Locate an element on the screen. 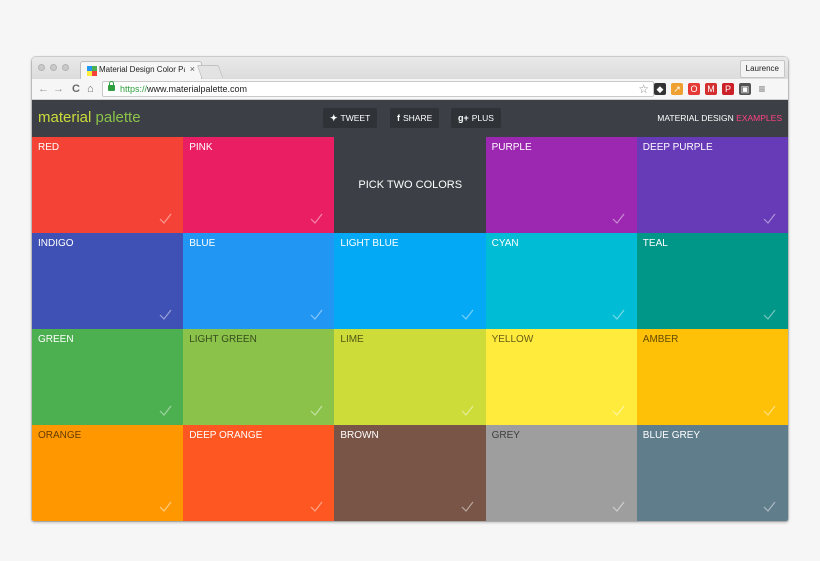 This screenshot has height=561, width=820. screen-icon: ▣ is located at coordinates (745, 89).